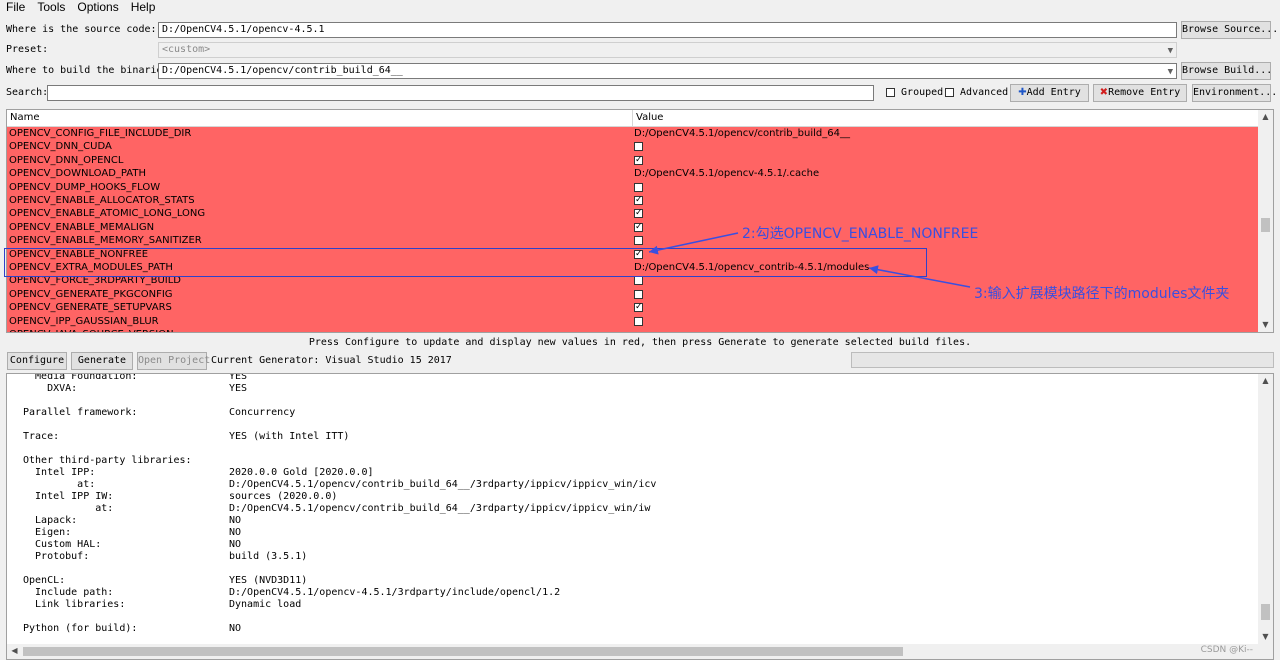  I want to click on open-project-button: Open Project, so click(173, 361).